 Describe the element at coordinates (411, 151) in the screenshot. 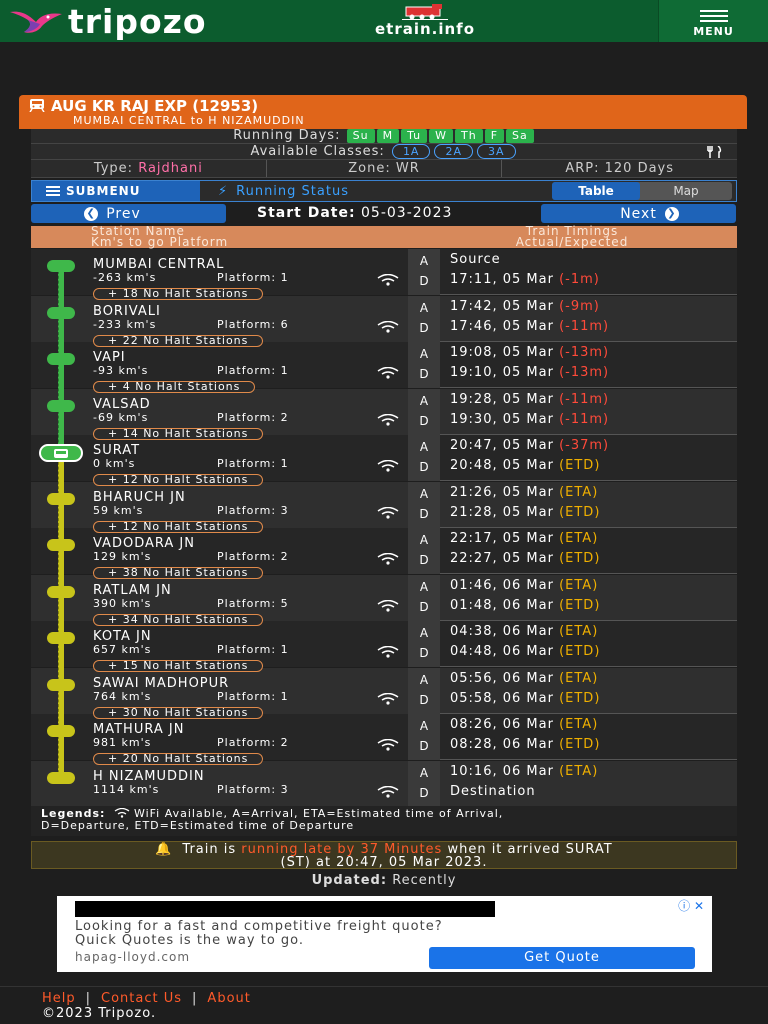

I see `class-button: 1A` at that location.